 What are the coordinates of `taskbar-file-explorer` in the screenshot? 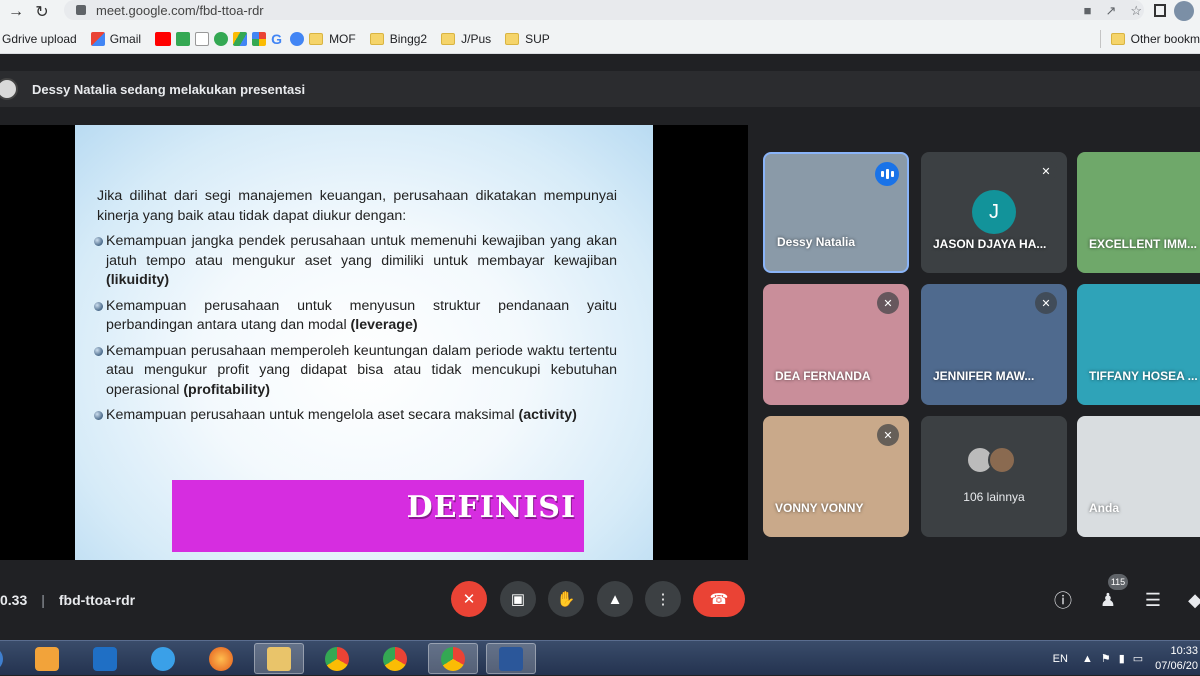 It's located at (279, 658).